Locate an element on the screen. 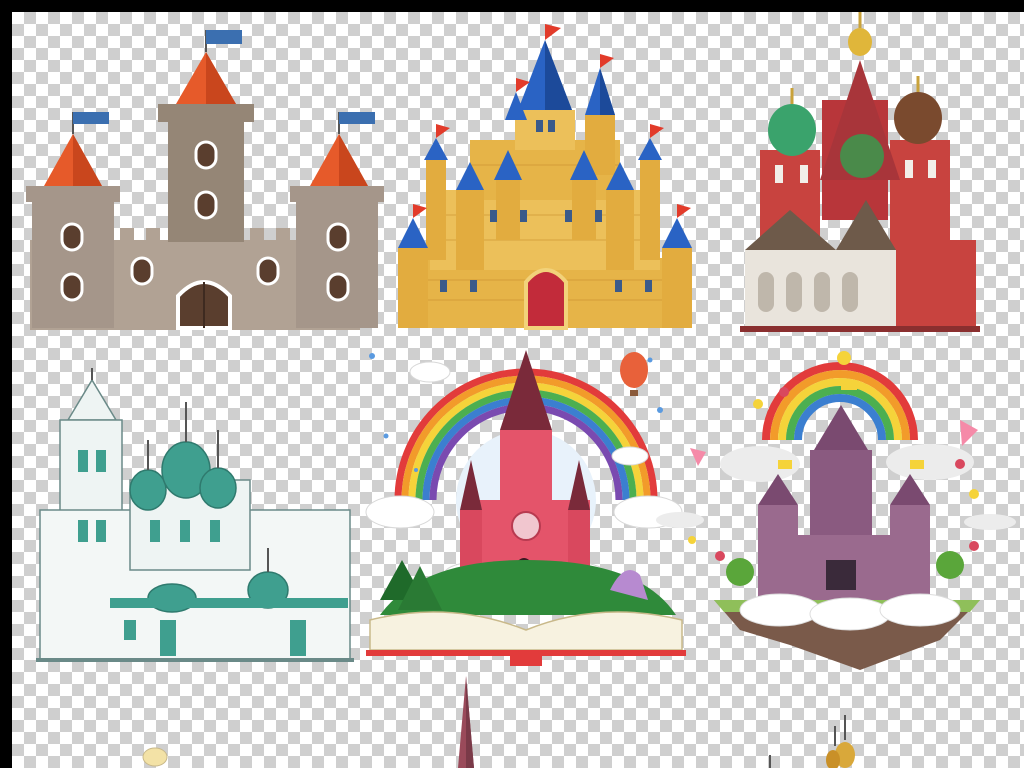  st-basils-cathedral is located at coordinates (860, 172).